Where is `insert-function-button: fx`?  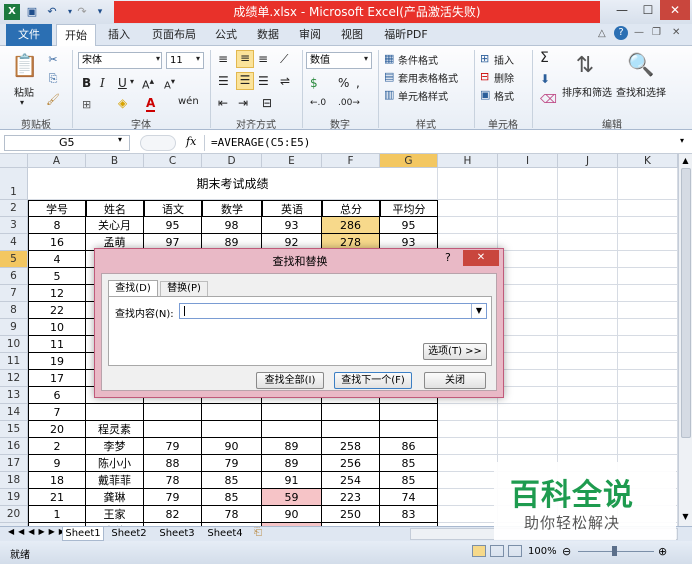
insert-function-button: fx is located at coordinates (191, 141).